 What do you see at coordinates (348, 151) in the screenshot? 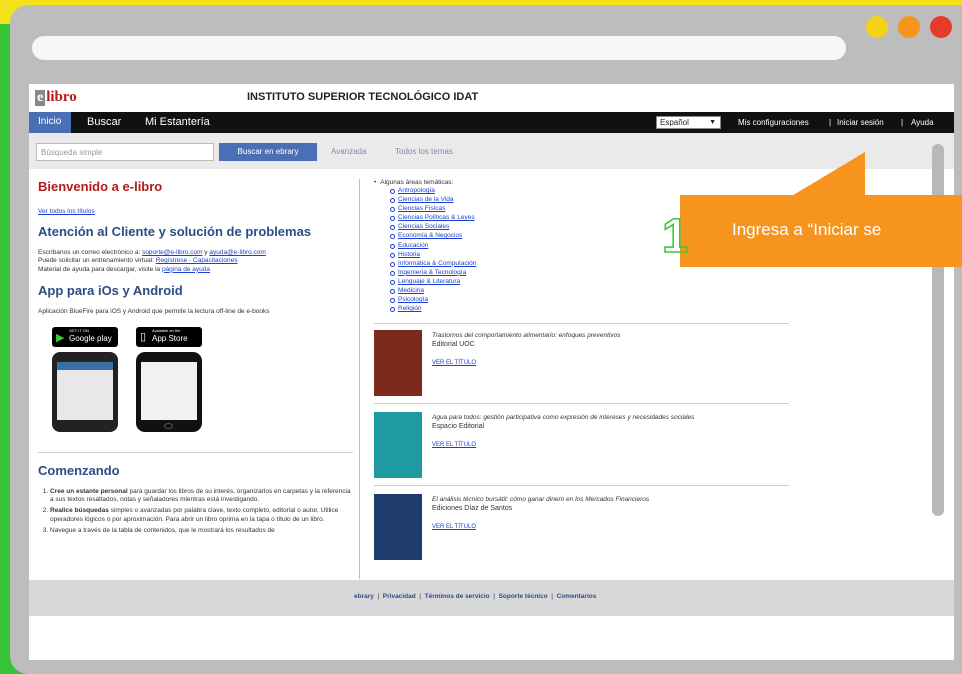
I see `advanced-search-link: Avanzada` at bounding box center [348, 151].